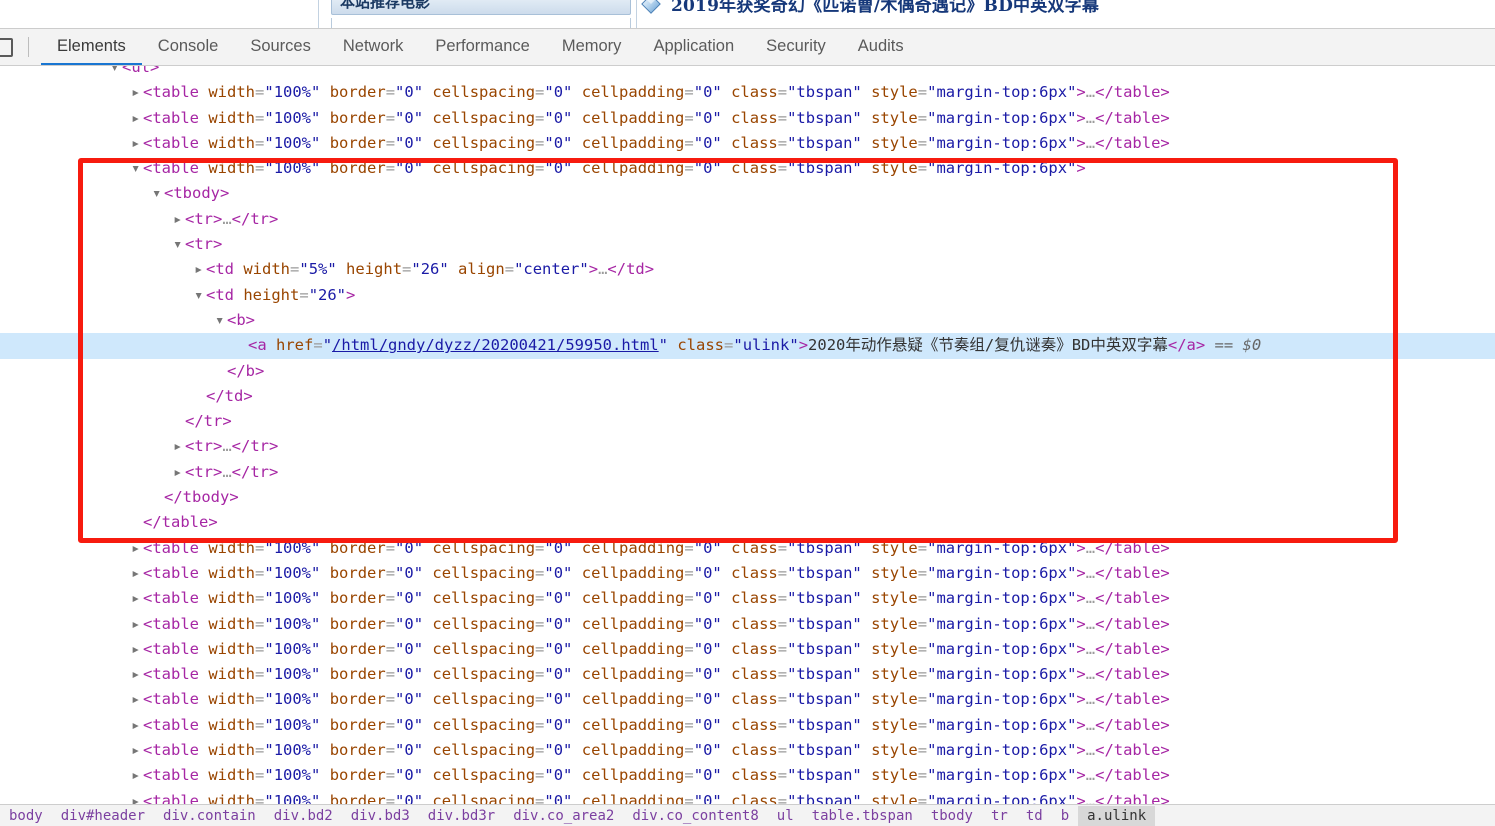  I want to click on dom-tree-row: </table>, so click(747, 522).